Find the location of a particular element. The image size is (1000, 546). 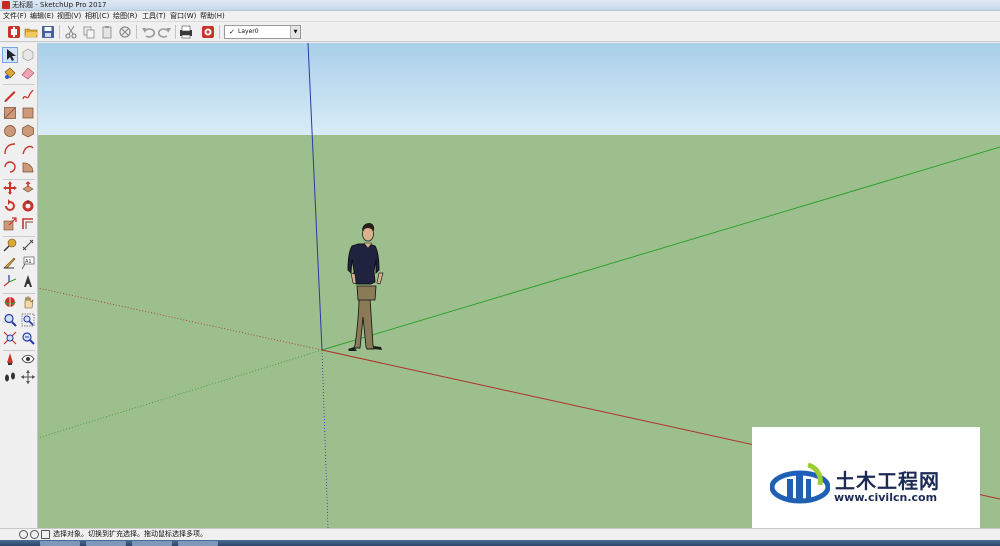

svg-text: A1 is located at coordinates (28, 262).